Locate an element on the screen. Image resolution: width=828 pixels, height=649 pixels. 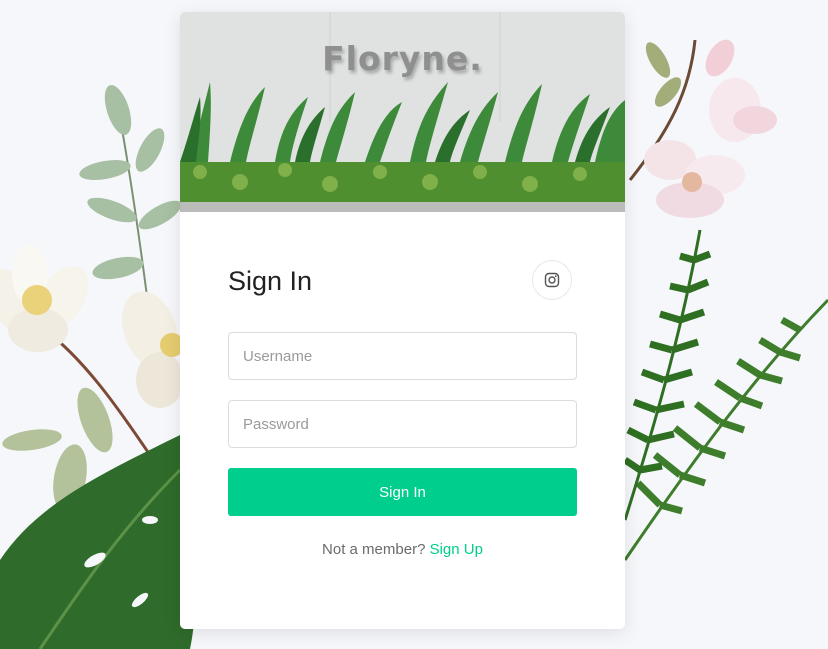
instagram-button is located at coordinates (552, 280).